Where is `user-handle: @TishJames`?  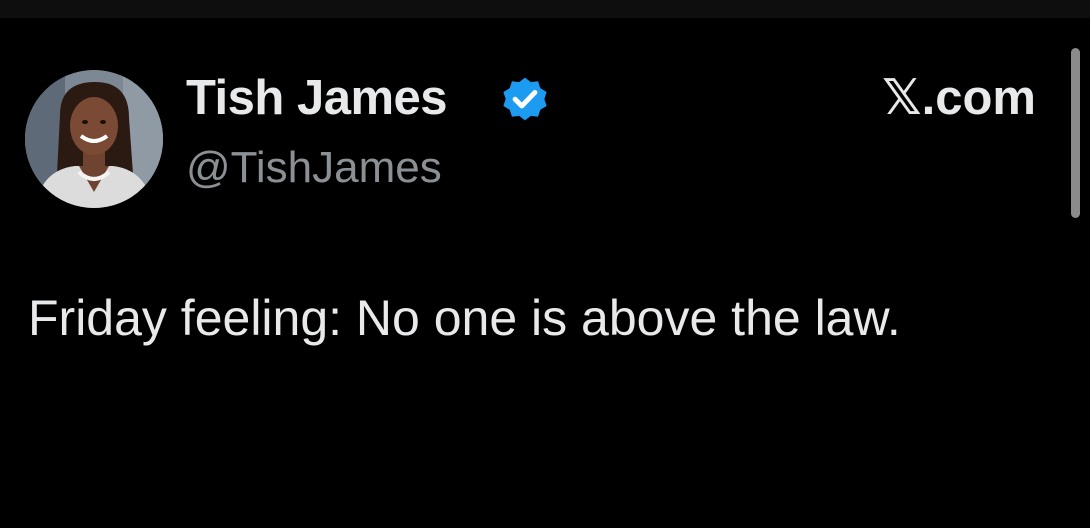
user-handle: @TishJames is located at coordinates (314, 168).